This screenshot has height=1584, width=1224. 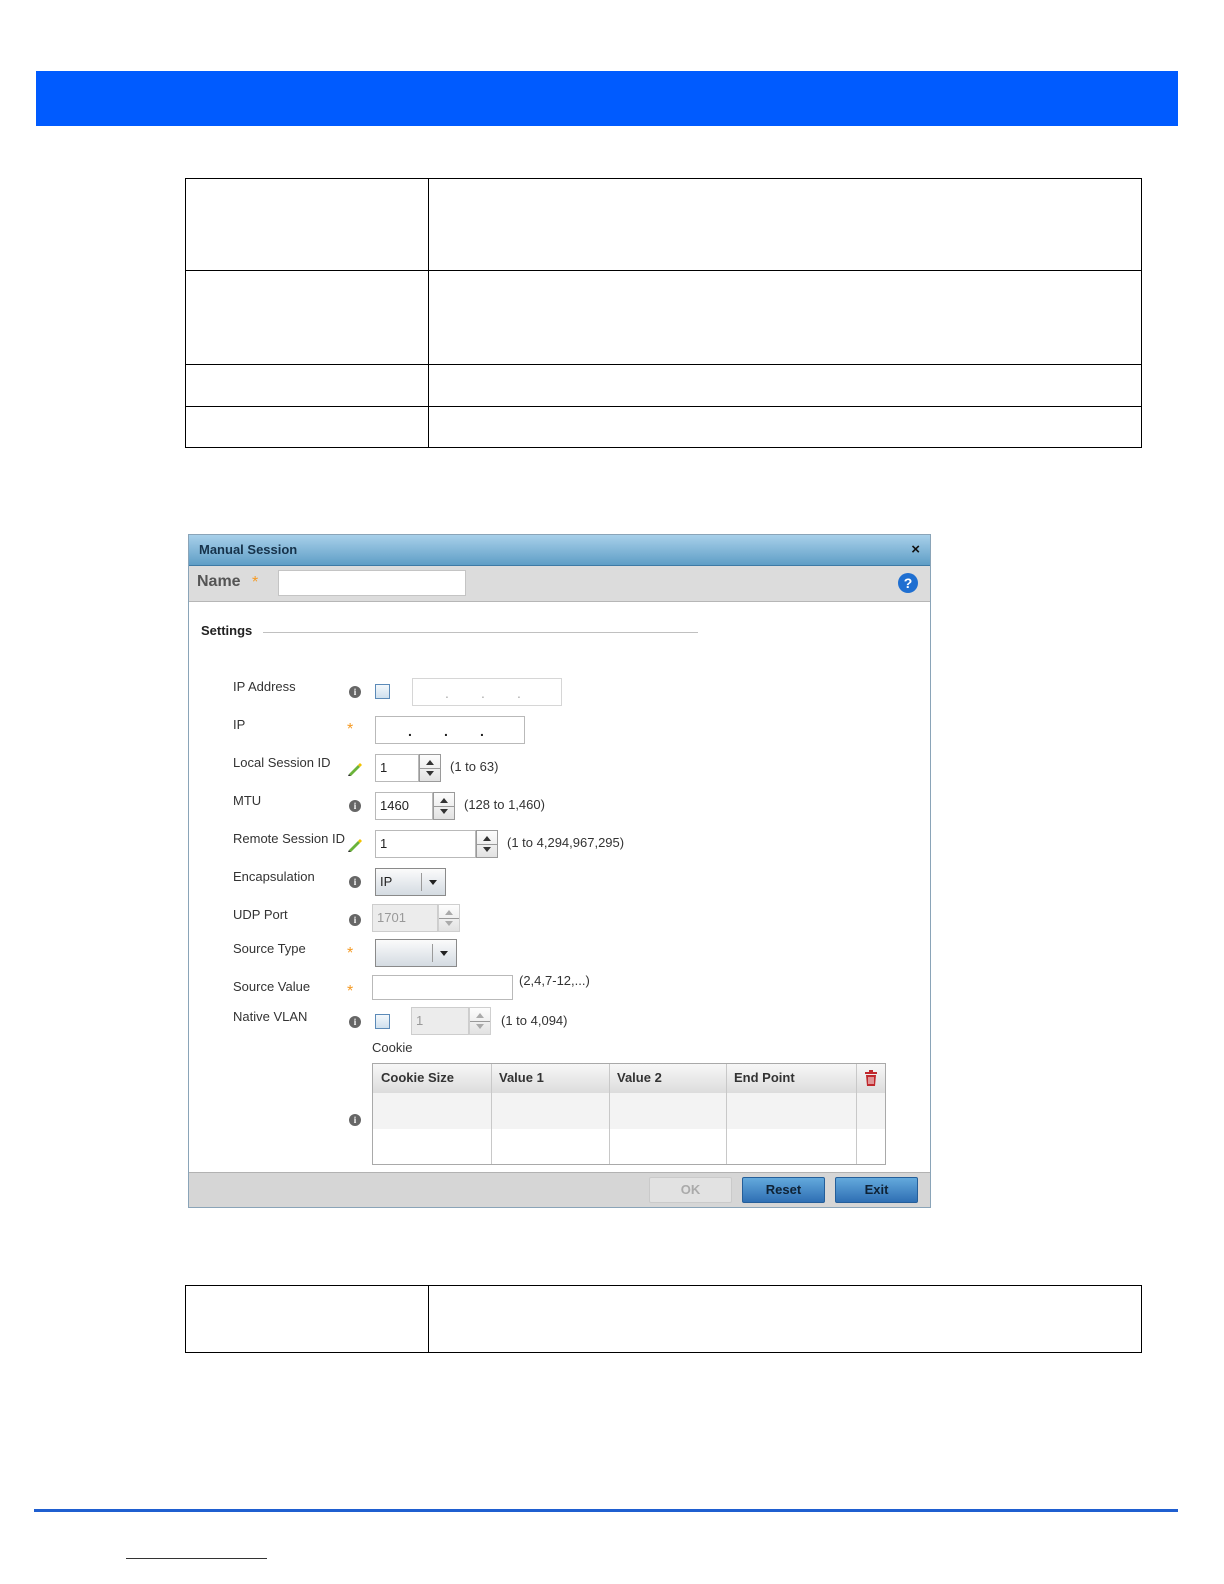 What do you see at coordinates (534, 1020) in the screenshot?
I see `native-vlan-range: (1 to 4,094)` at bounding box center [534, 1020].